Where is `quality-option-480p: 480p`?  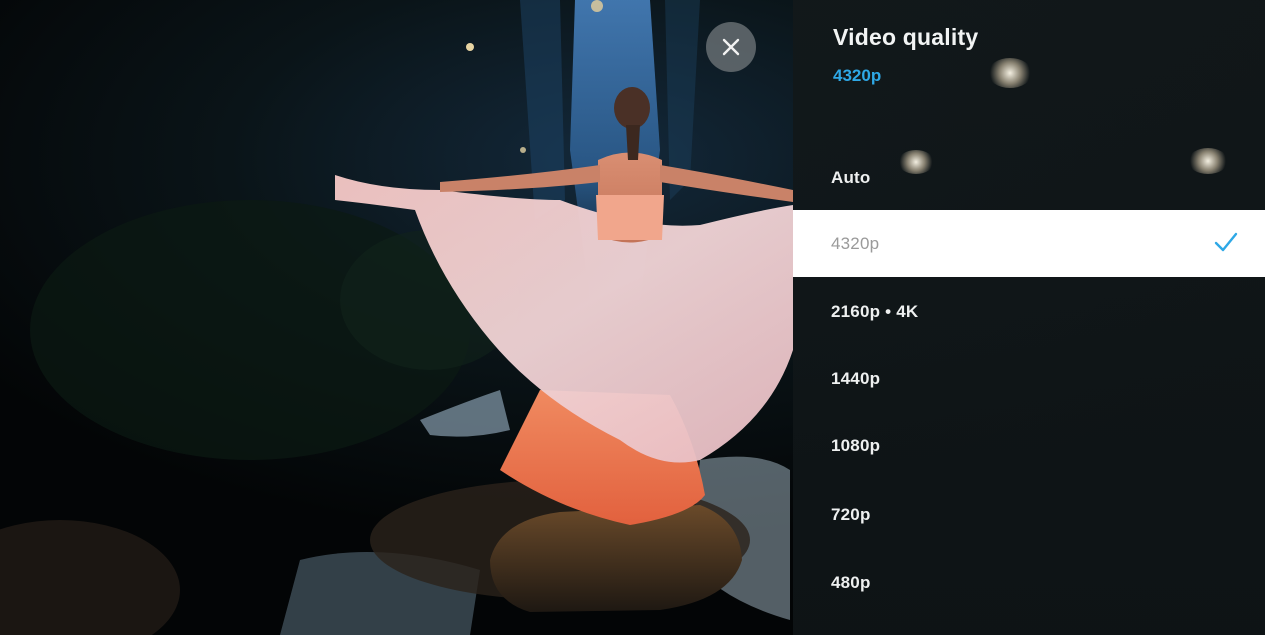
quality-option-480p: 480p is located at coordinates (1029, 582).